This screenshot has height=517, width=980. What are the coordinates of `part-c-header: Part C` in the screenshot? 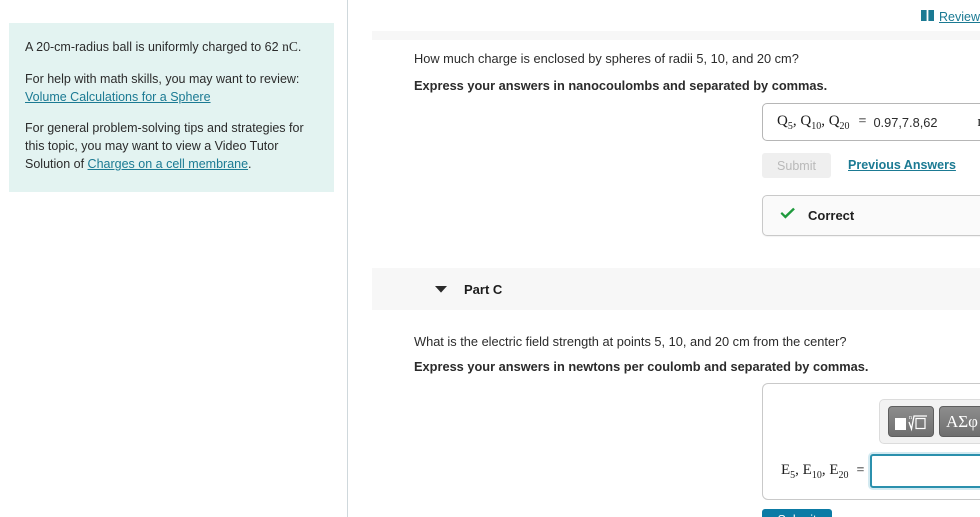 It's located at (676, 289).